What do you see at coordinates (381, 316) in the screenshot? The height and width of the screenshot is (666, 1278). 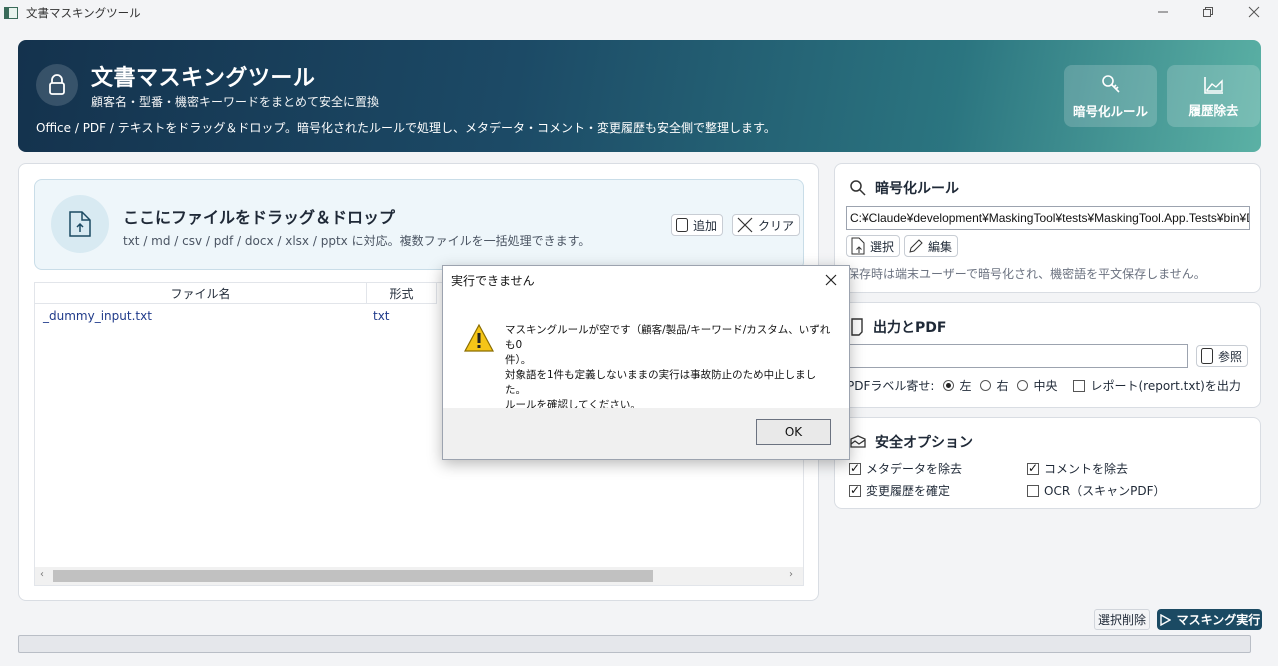 I see `table-cell-type: txt` at bounding box center [381, 316].